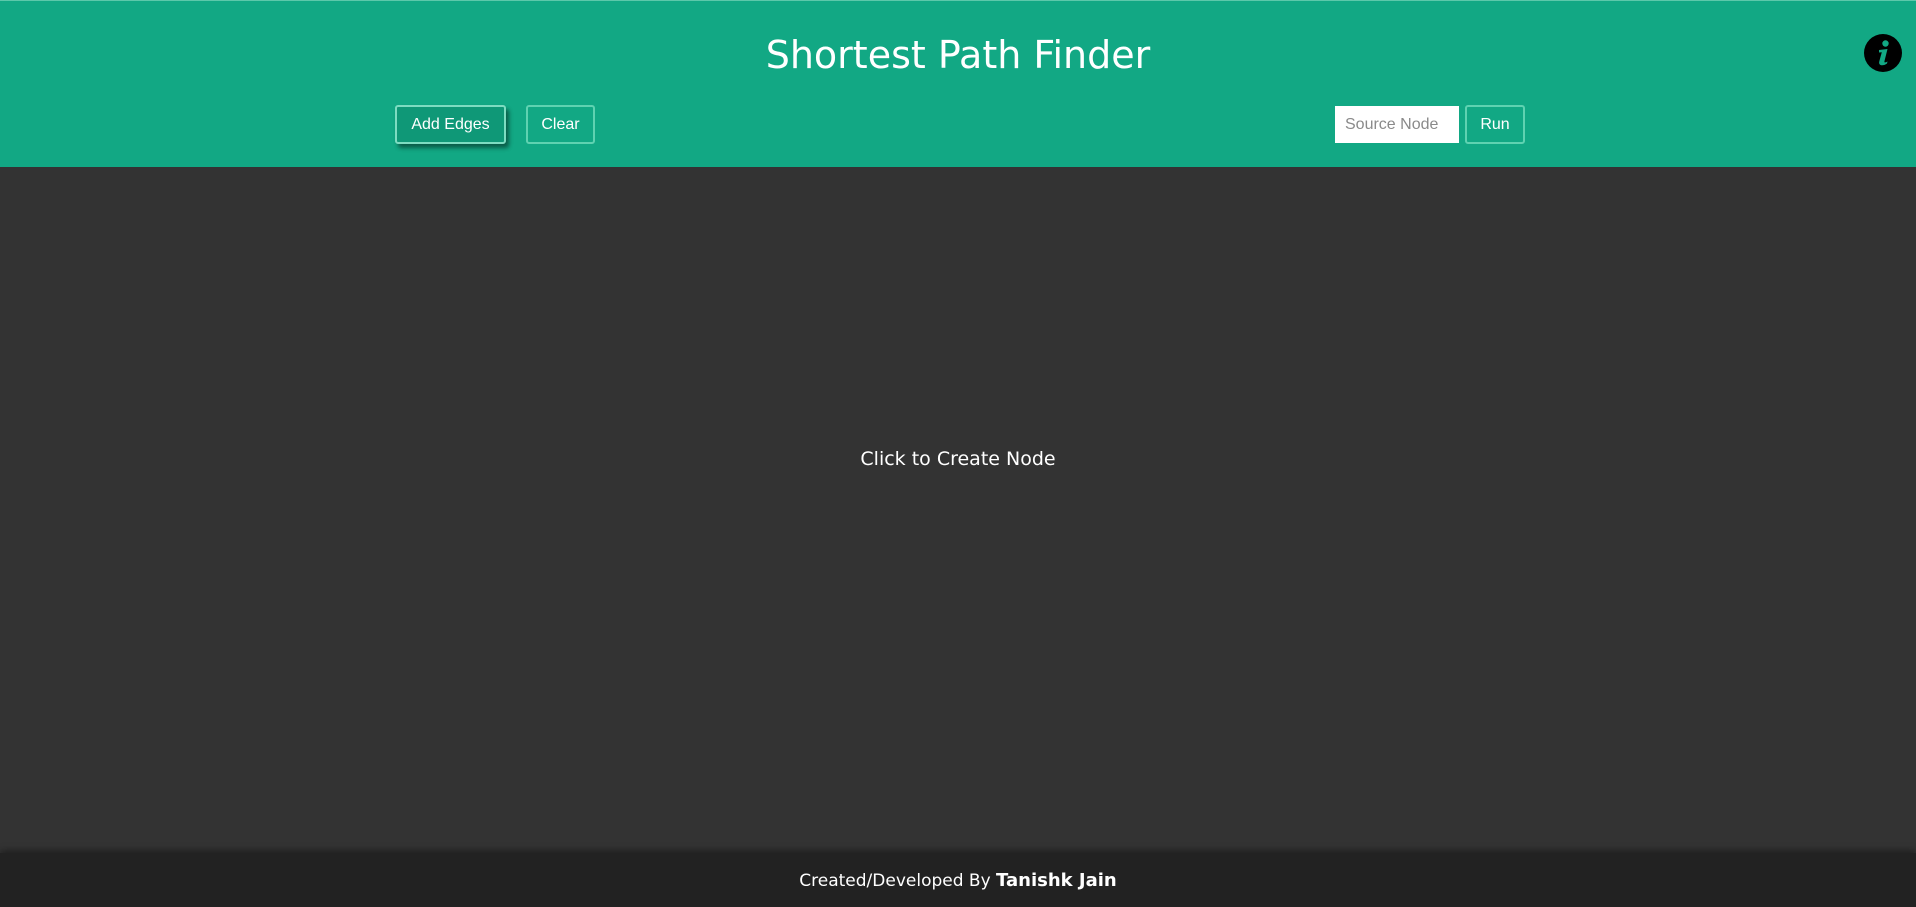  What do you see at coordinates (1495, 124) in the screenshot?
I see `run-button: Run` at bounding box center [1495, 124].